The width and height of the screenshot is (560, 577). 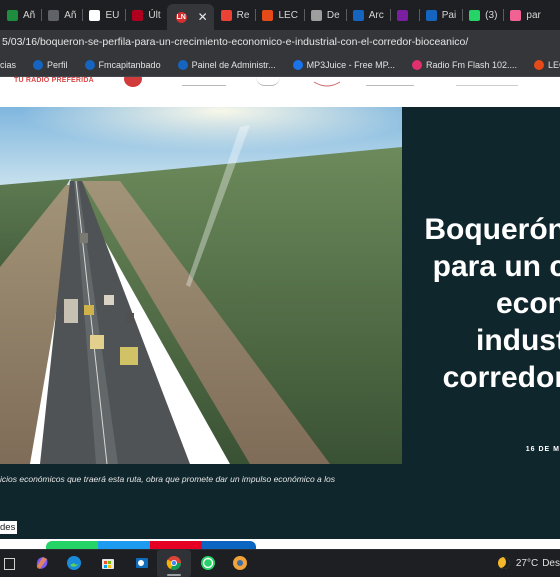 I want to click on browser-tab: Pai, so click(x=440, y=15).